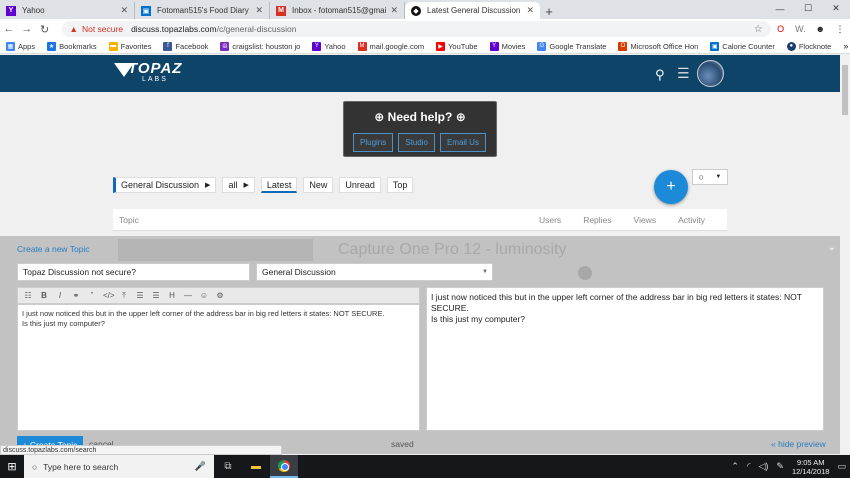  I want to click on category-dropdown: General Discussion ▶, so click(165, 185).